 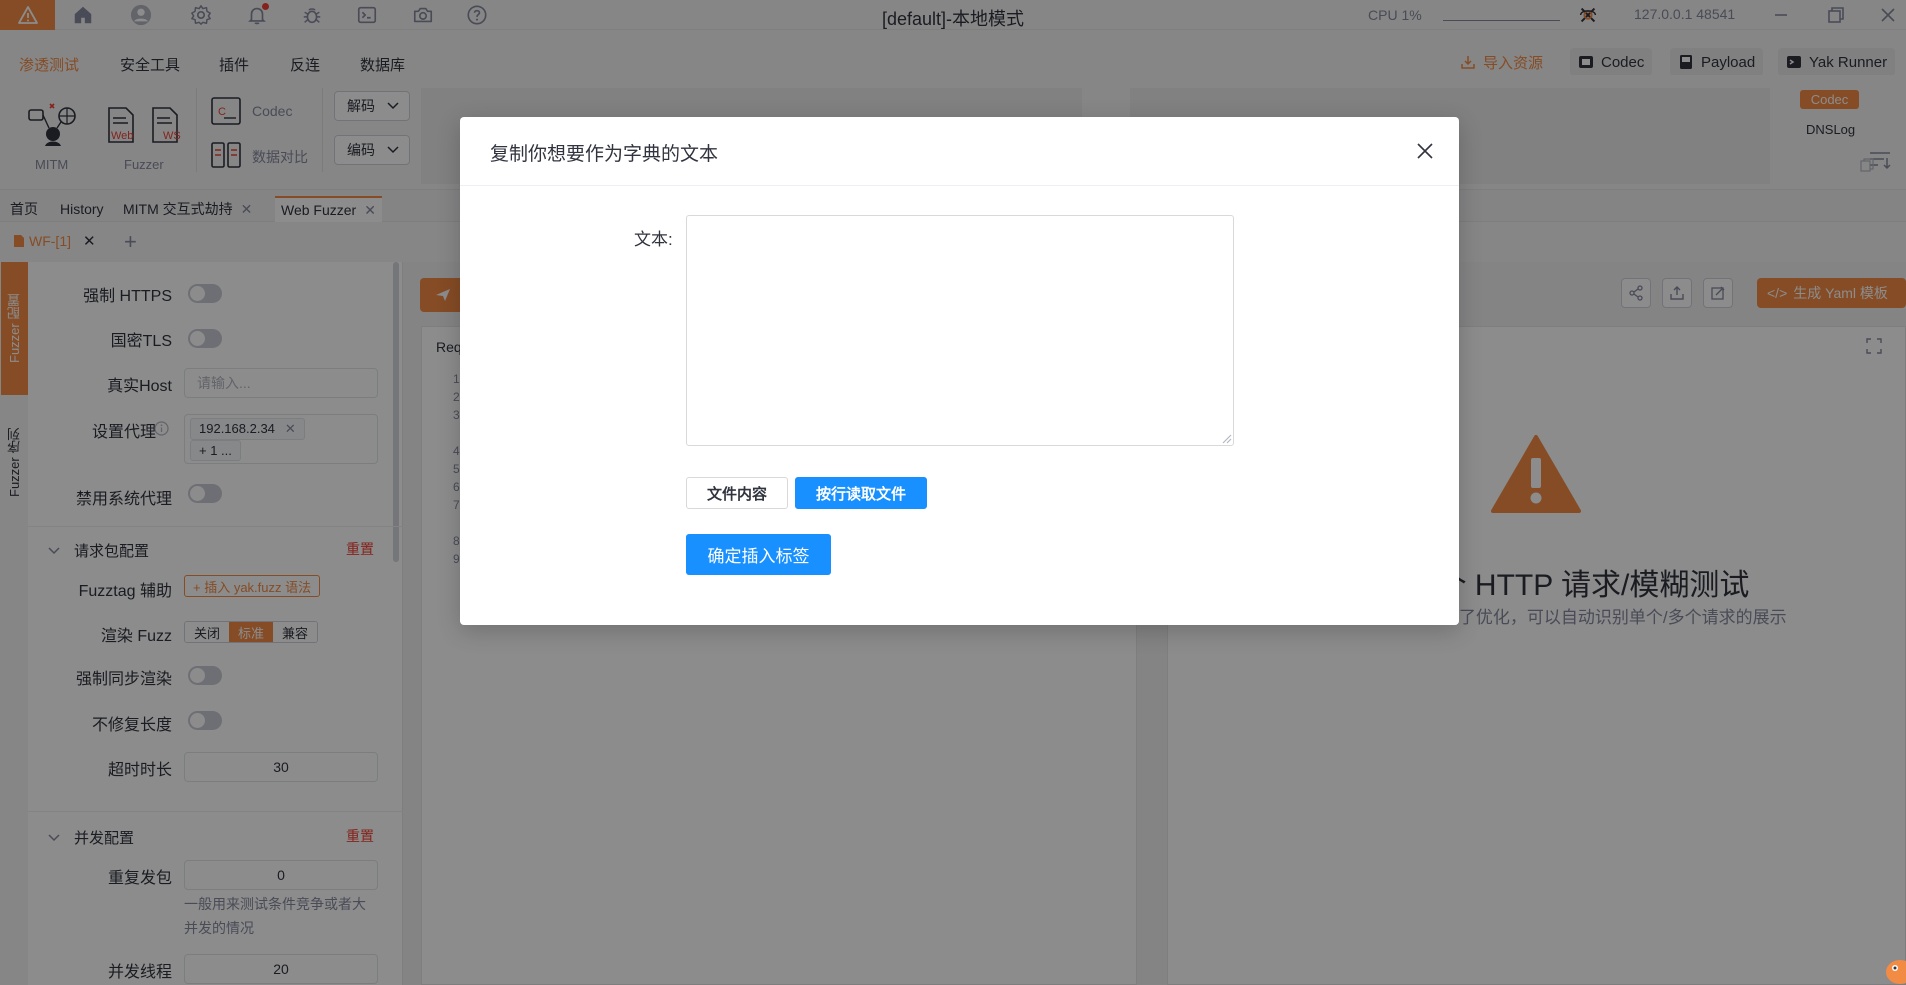 What do you see at coordinates (960, 330) in the screenshot?
I see `dictionary-textarea` at bounding box center [960, 330].